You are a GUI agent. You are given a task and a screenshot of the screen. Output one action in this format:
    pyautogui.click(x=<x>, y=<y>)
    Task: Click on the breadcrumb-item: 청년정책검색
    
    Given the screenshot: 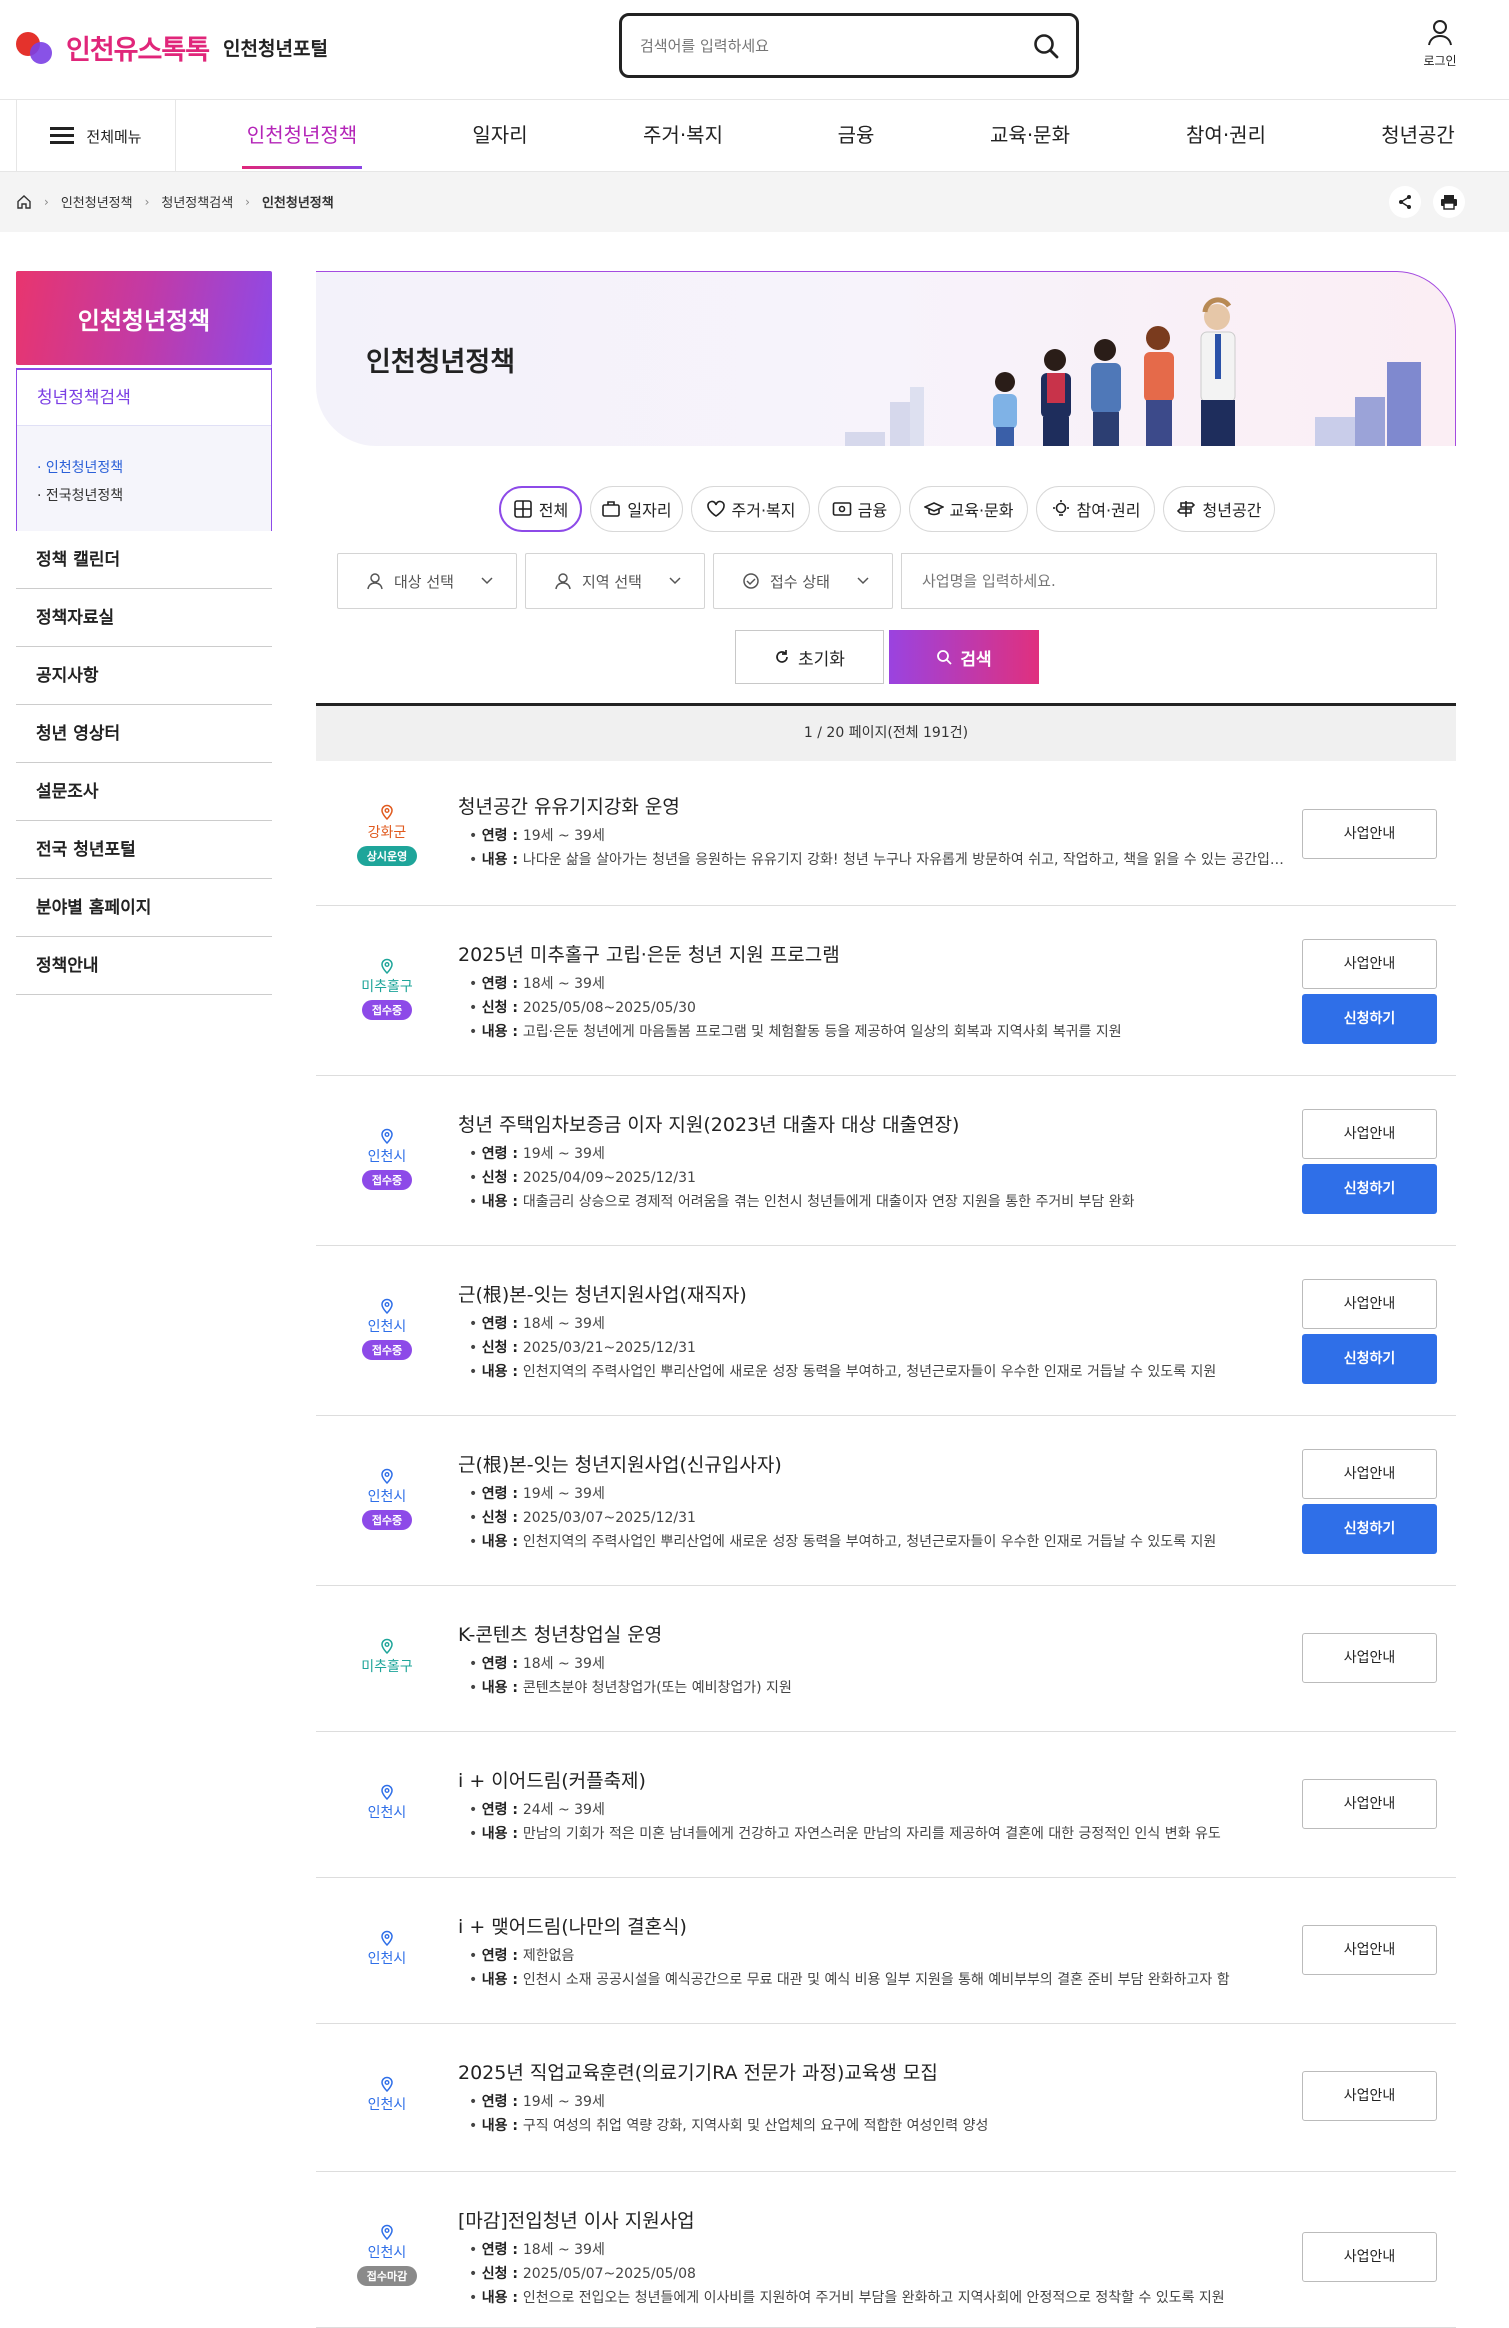 What is the action you would take?
    pyautogui.click(x=197, y=201)
    